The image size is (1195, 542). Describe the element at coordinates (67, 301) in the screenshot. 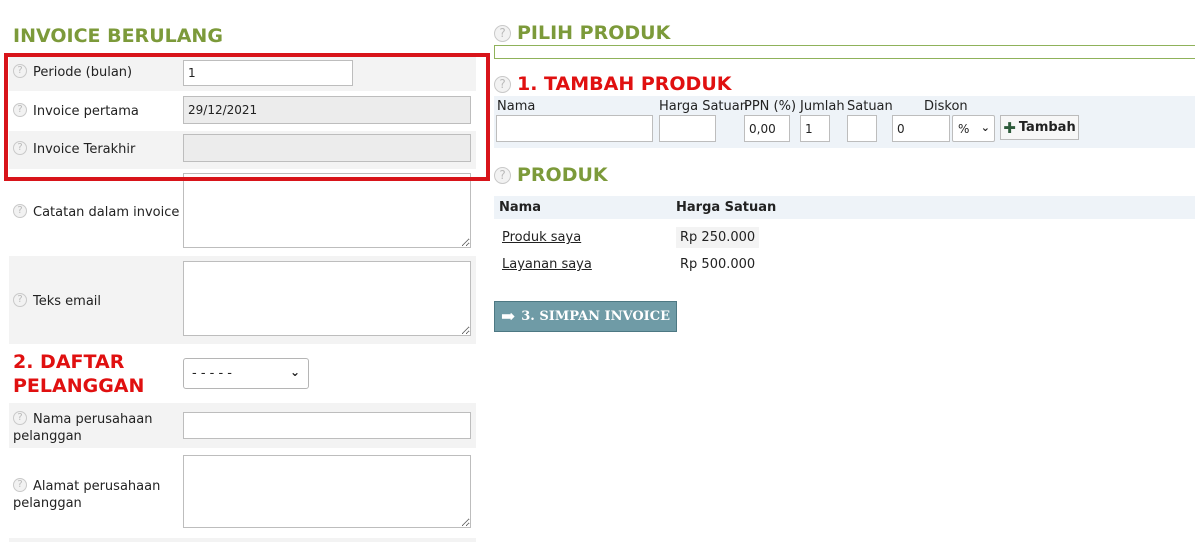

I see `teks-email-label: Teks email` at that location.